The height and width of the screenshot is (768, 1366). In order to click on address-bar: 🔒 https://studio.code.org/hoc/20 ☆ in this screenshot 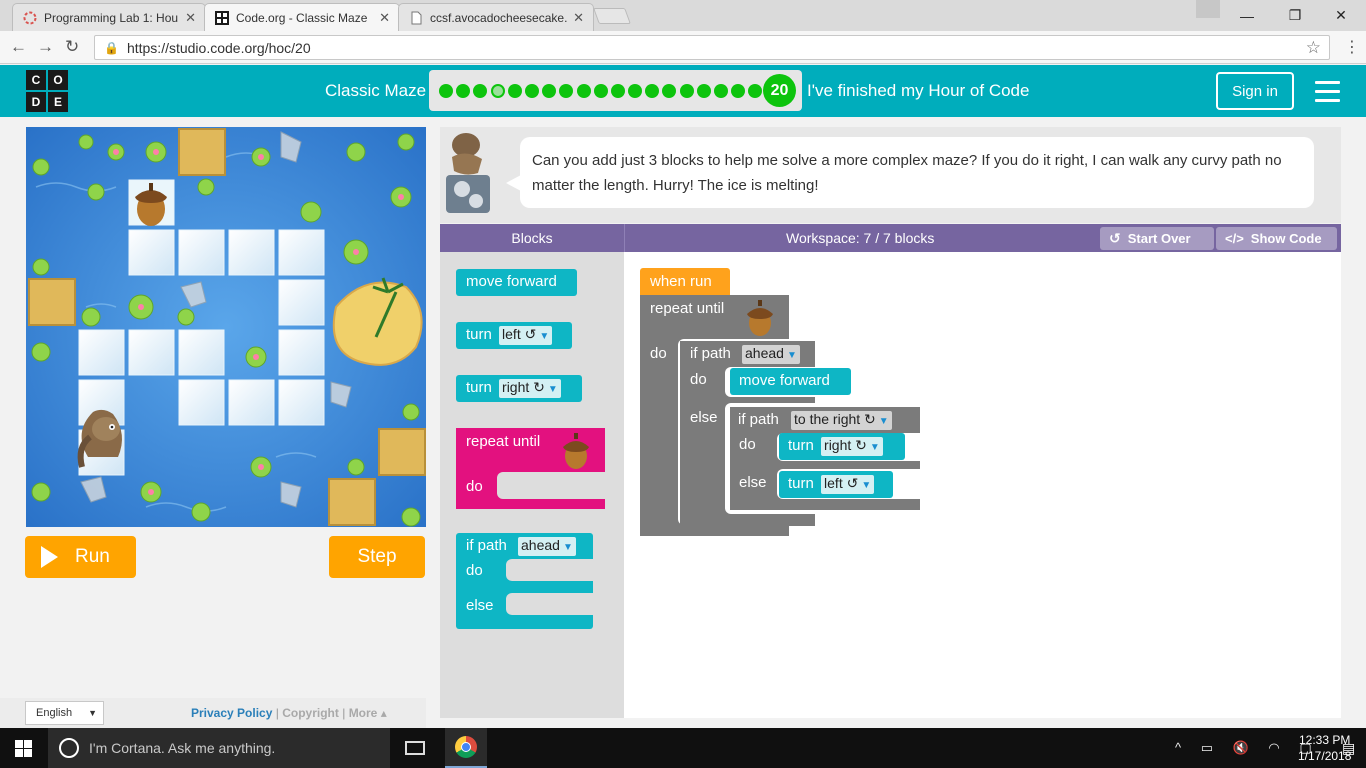, I will do `click(712, 47)`.